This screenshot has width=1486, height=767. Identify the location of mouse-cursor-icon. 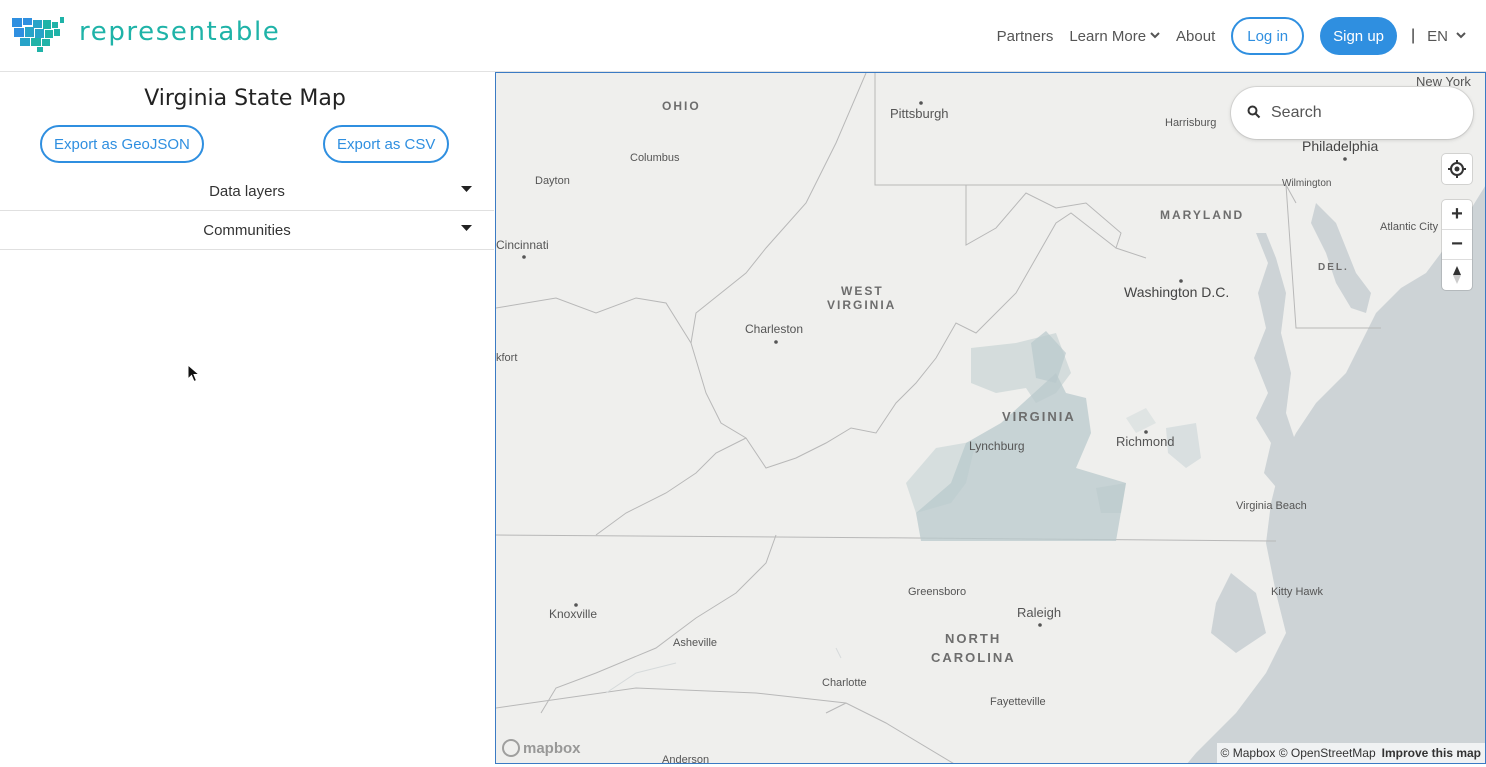
(194, 373).